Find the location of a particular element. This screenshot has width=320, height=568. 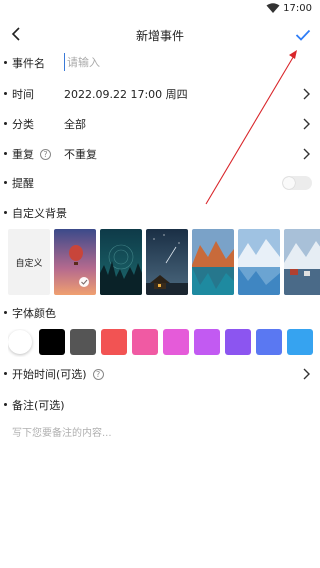

color-swatch-violet is located at coordinates (207, 342).